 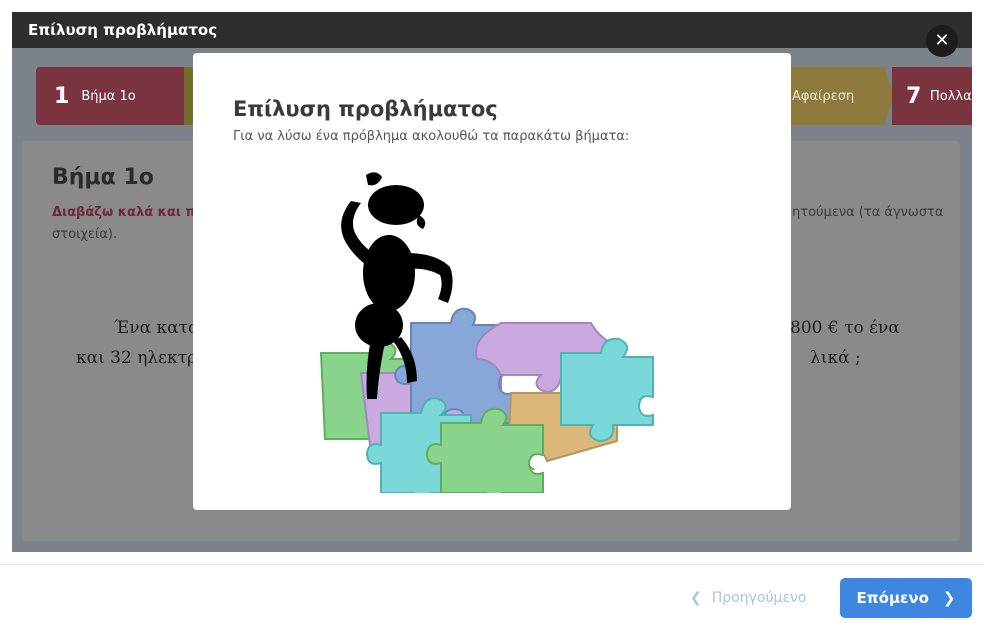 I want to click on problem-text-right-2: λικά ;, so click(x=835, y=358).